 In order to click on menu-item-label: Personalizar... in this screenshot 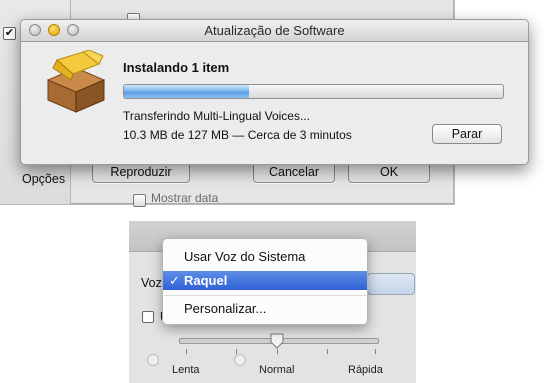, I will do `click(225, 308)`.